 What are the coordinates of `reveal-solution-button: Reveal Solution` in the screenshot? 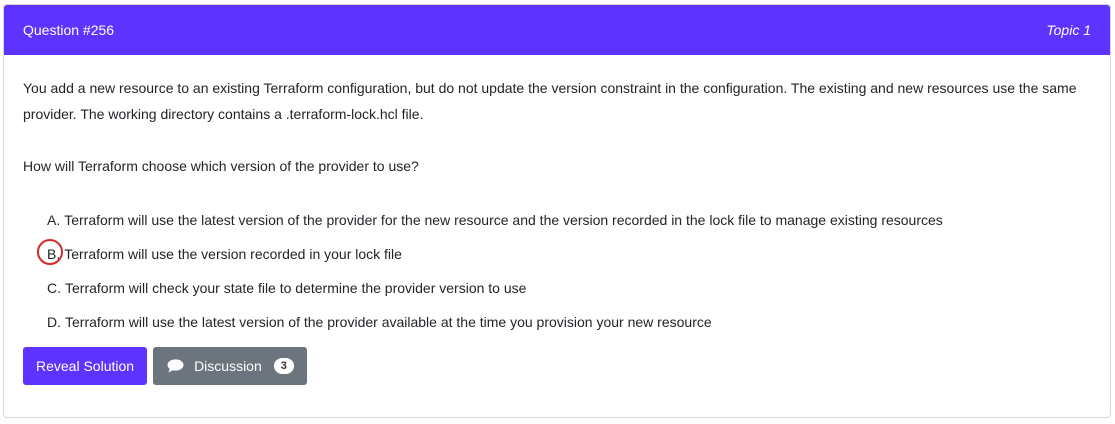 It's located at (85, 366).